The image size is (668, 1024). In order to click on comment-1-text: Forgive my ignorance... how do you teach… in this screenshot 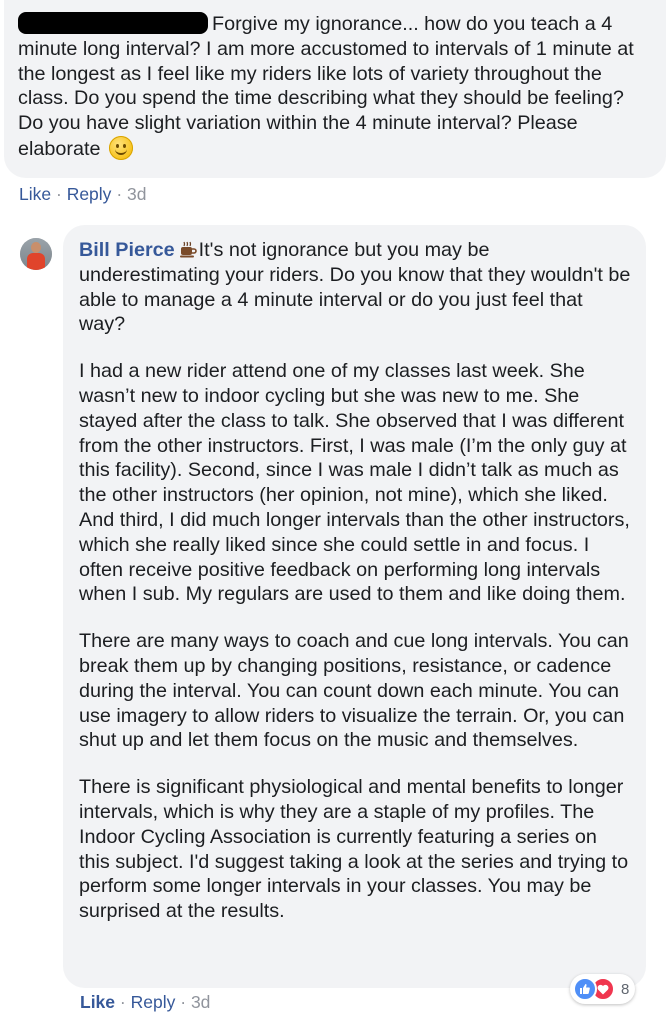, I will do `click(326, 86)`.